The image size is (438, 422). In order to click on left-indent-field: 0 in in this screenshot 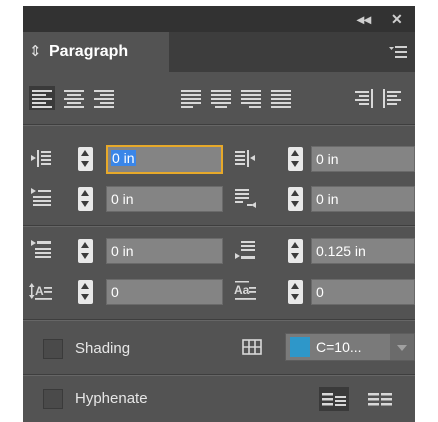, I will do `click(164, 159)`.